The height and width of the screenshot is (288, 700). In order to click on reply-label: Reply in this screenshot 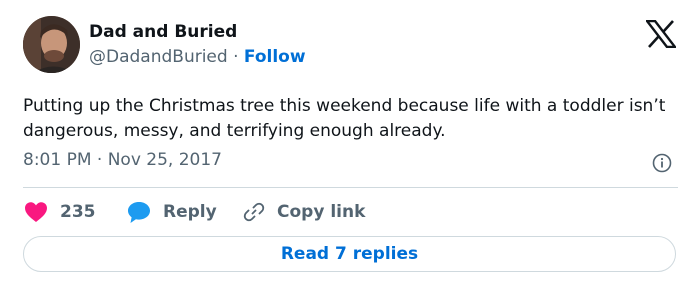, I will do `click(190, 212)`.